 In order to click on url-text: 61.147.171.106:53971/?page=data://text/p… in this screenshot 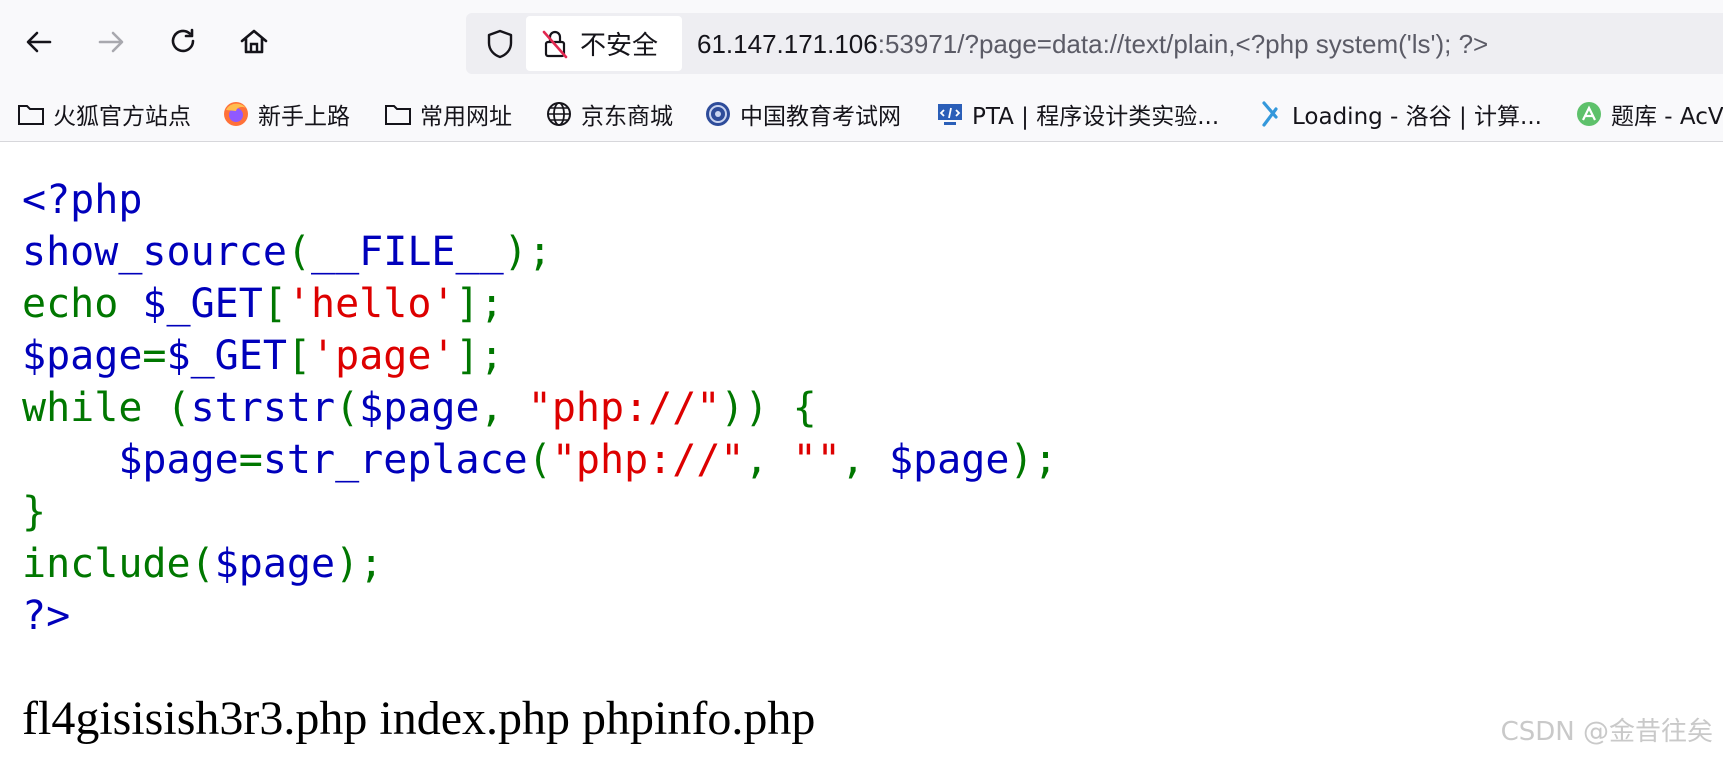, I will do `click(1092, 44)`.